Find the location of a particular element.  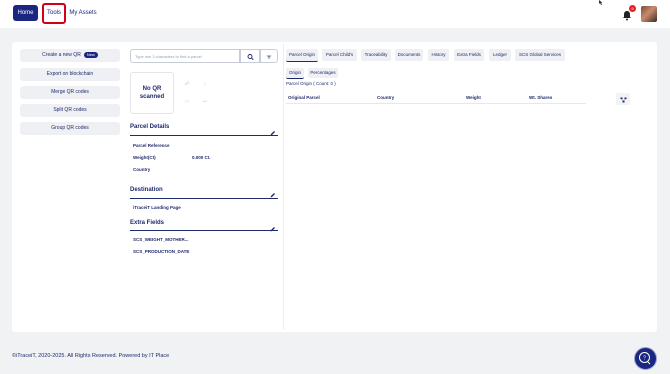

tab-extra-fields: Extra Fields is located at coordinates (469, 55).